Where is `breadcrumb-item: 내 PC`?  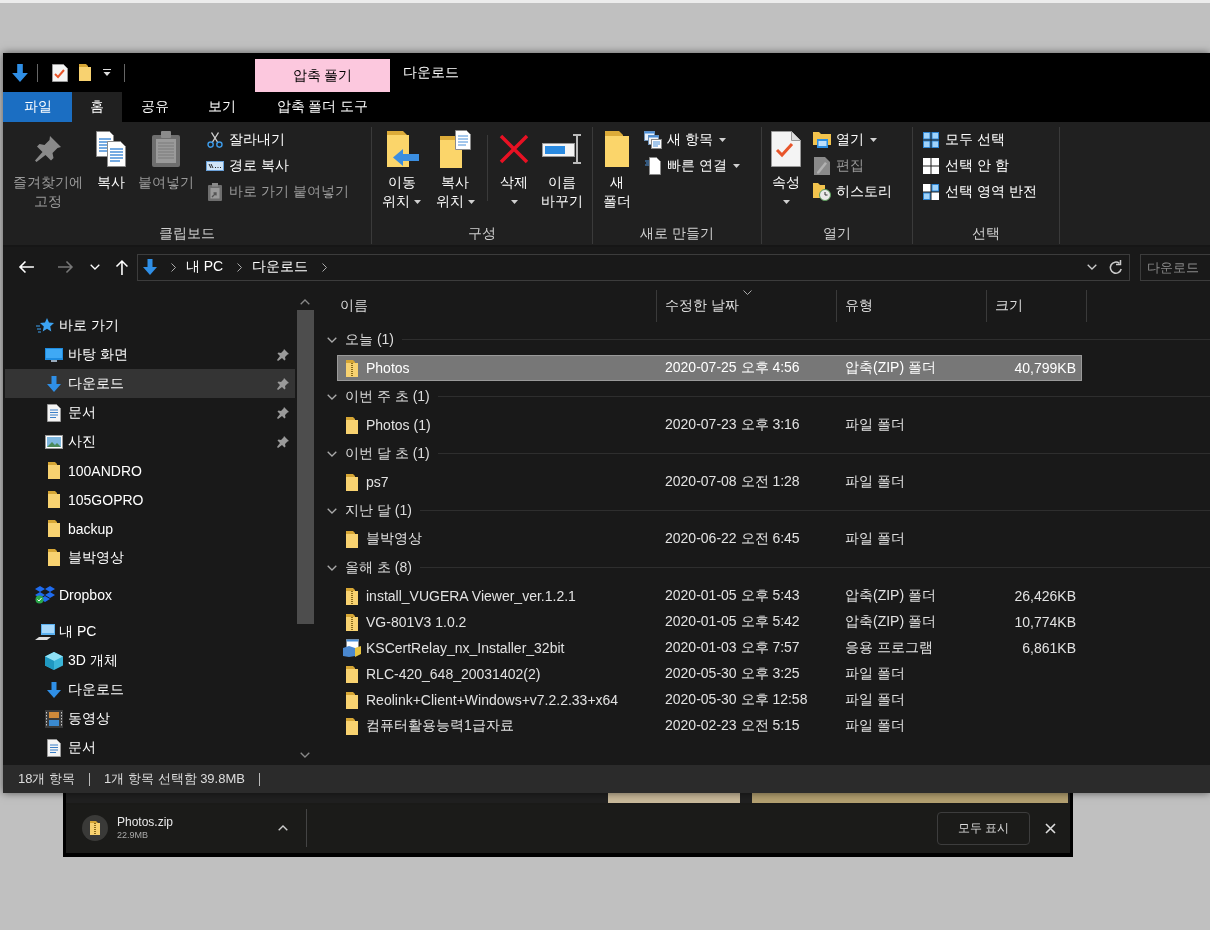
breadcrumb-item: 내 PC is located at coordinates (204, 267).